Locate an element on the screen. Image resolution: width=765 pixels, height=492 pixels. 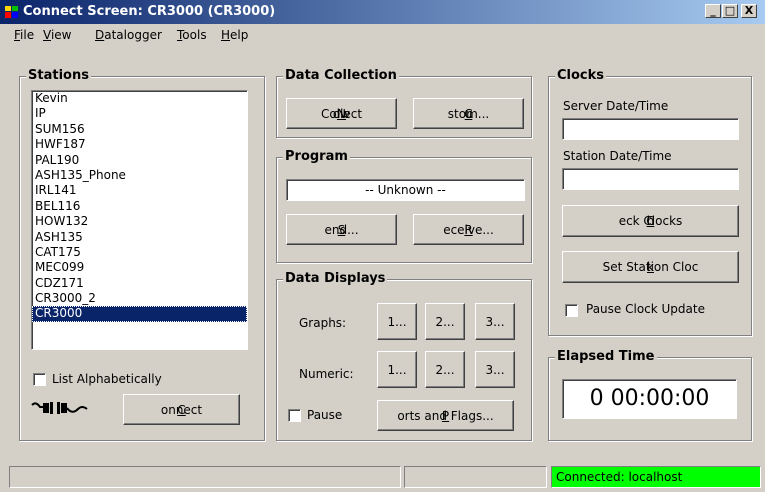
window-title: Connect Screen: CR3000 (CR3000) is located at coordinates (149, 11).